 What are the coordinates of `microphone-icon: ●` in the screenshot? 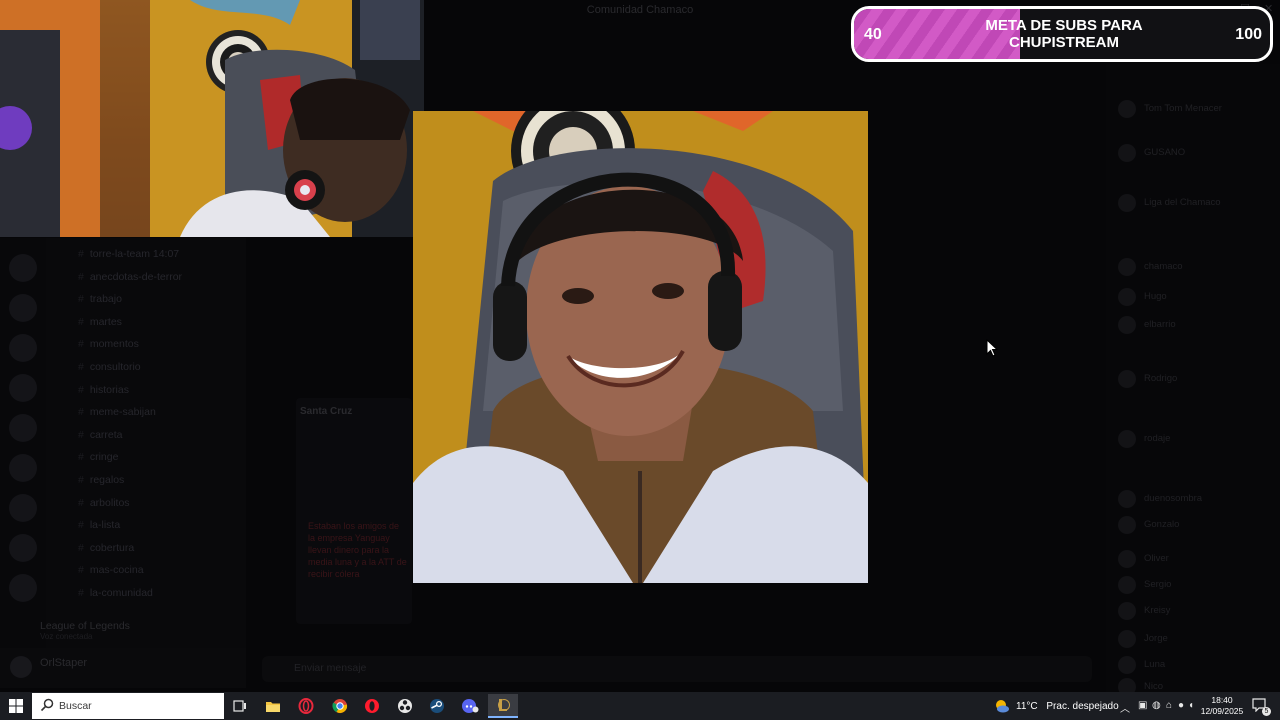 It's located at (1181, 705).